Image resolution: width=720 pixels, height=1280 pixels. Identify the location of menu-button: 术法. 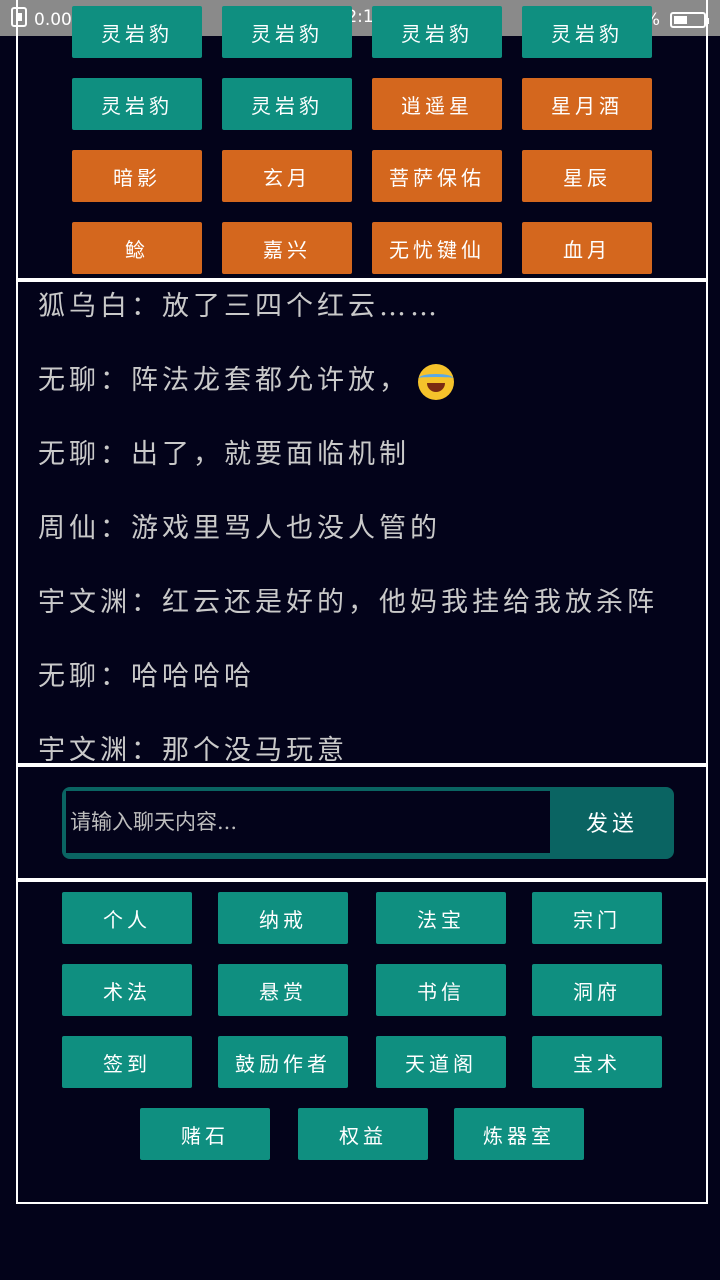
(127, 990).